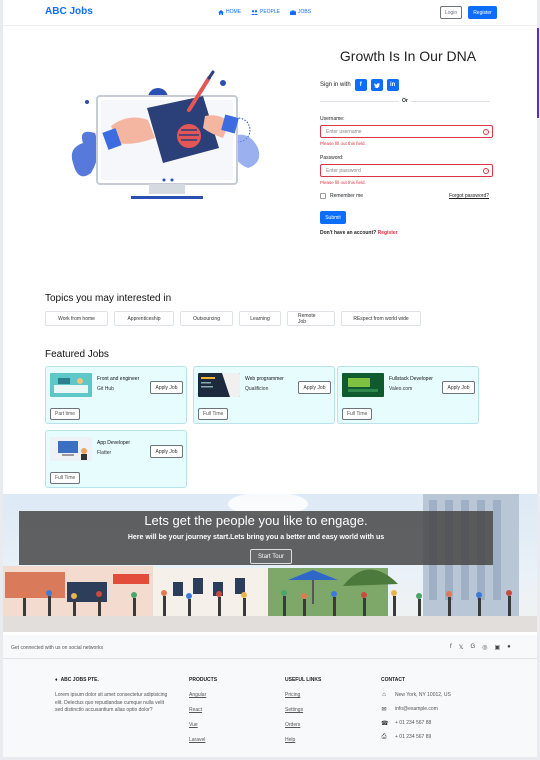  I want to click on contact-row: ⎙ + 01 234 567 89, so click(416, 737).